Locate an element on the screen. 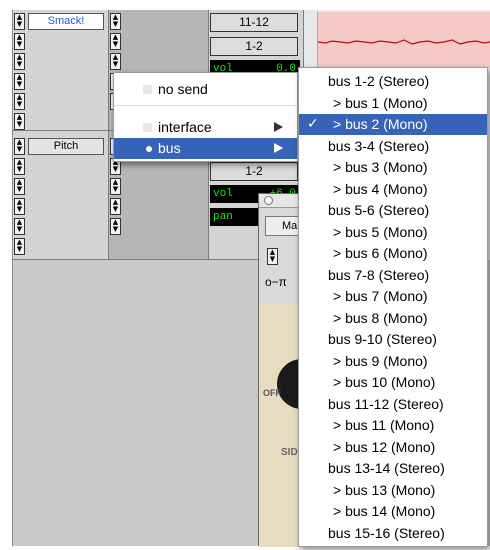 The image size is (490, 550). bus-menu-item-label: > bus 13 (Mono) is located at coordinates (384, 489).